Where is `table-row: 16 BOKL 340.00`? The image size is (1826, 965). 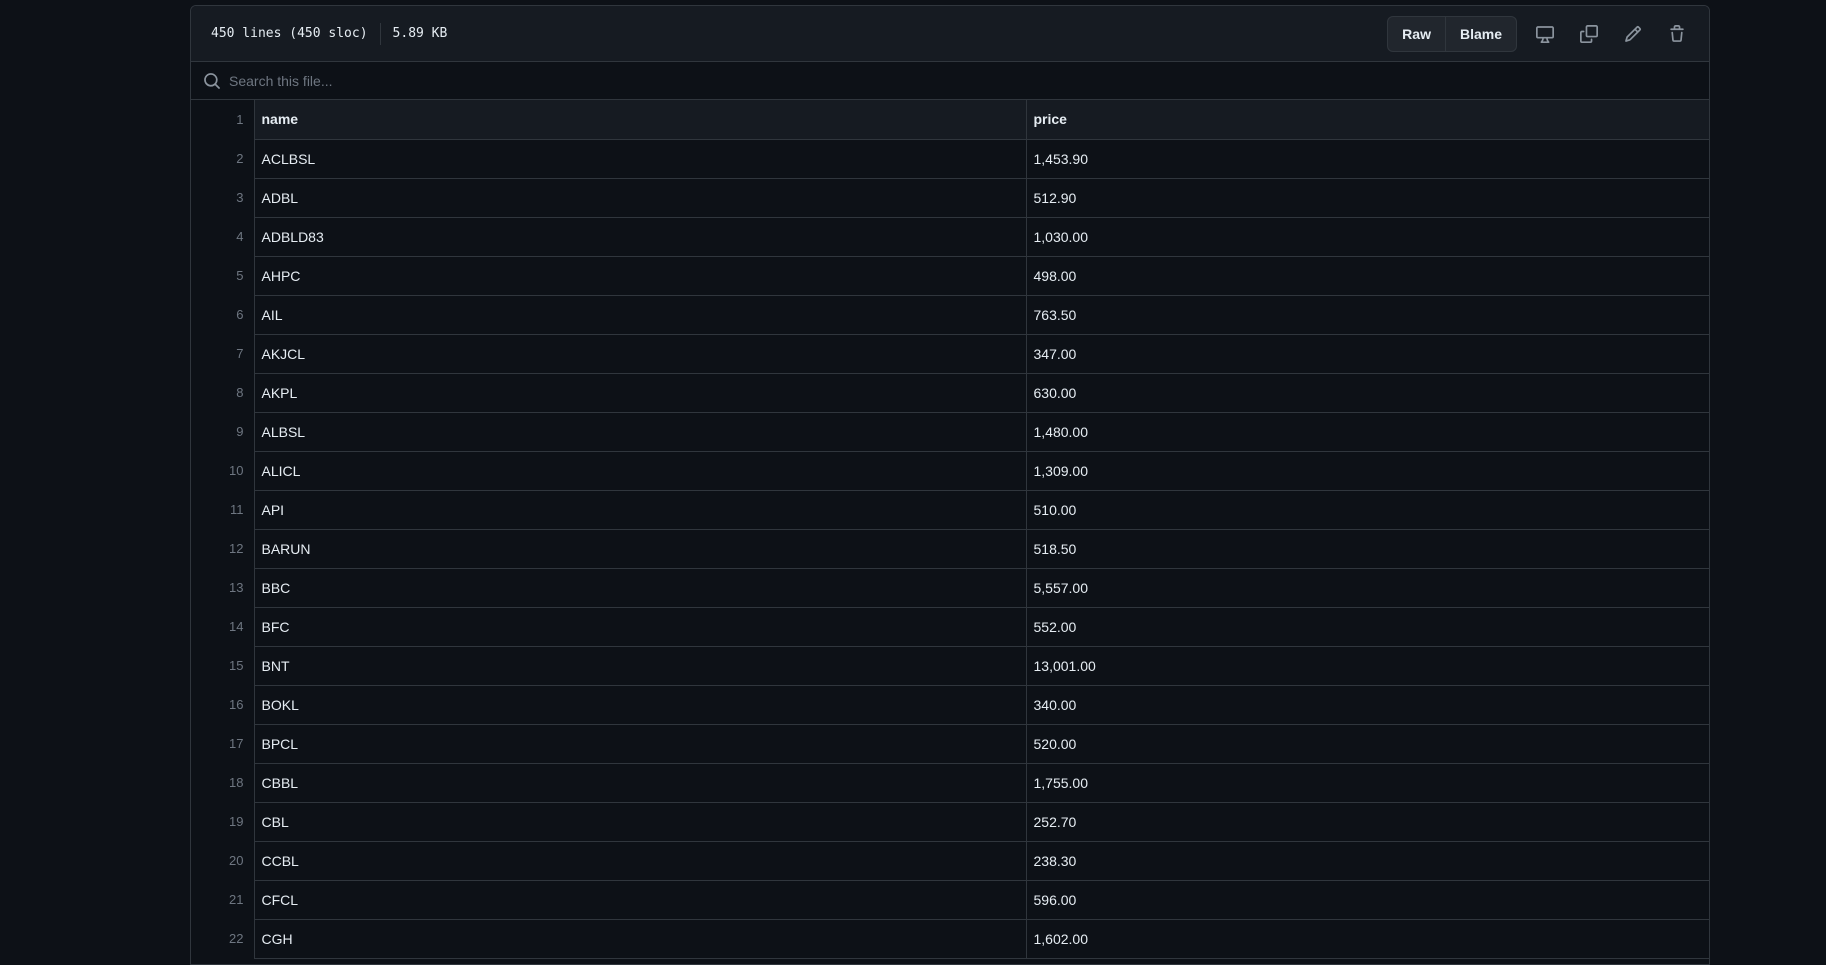 table-row: 16 BOKL 340.00 is located at coordinates (950, 705).